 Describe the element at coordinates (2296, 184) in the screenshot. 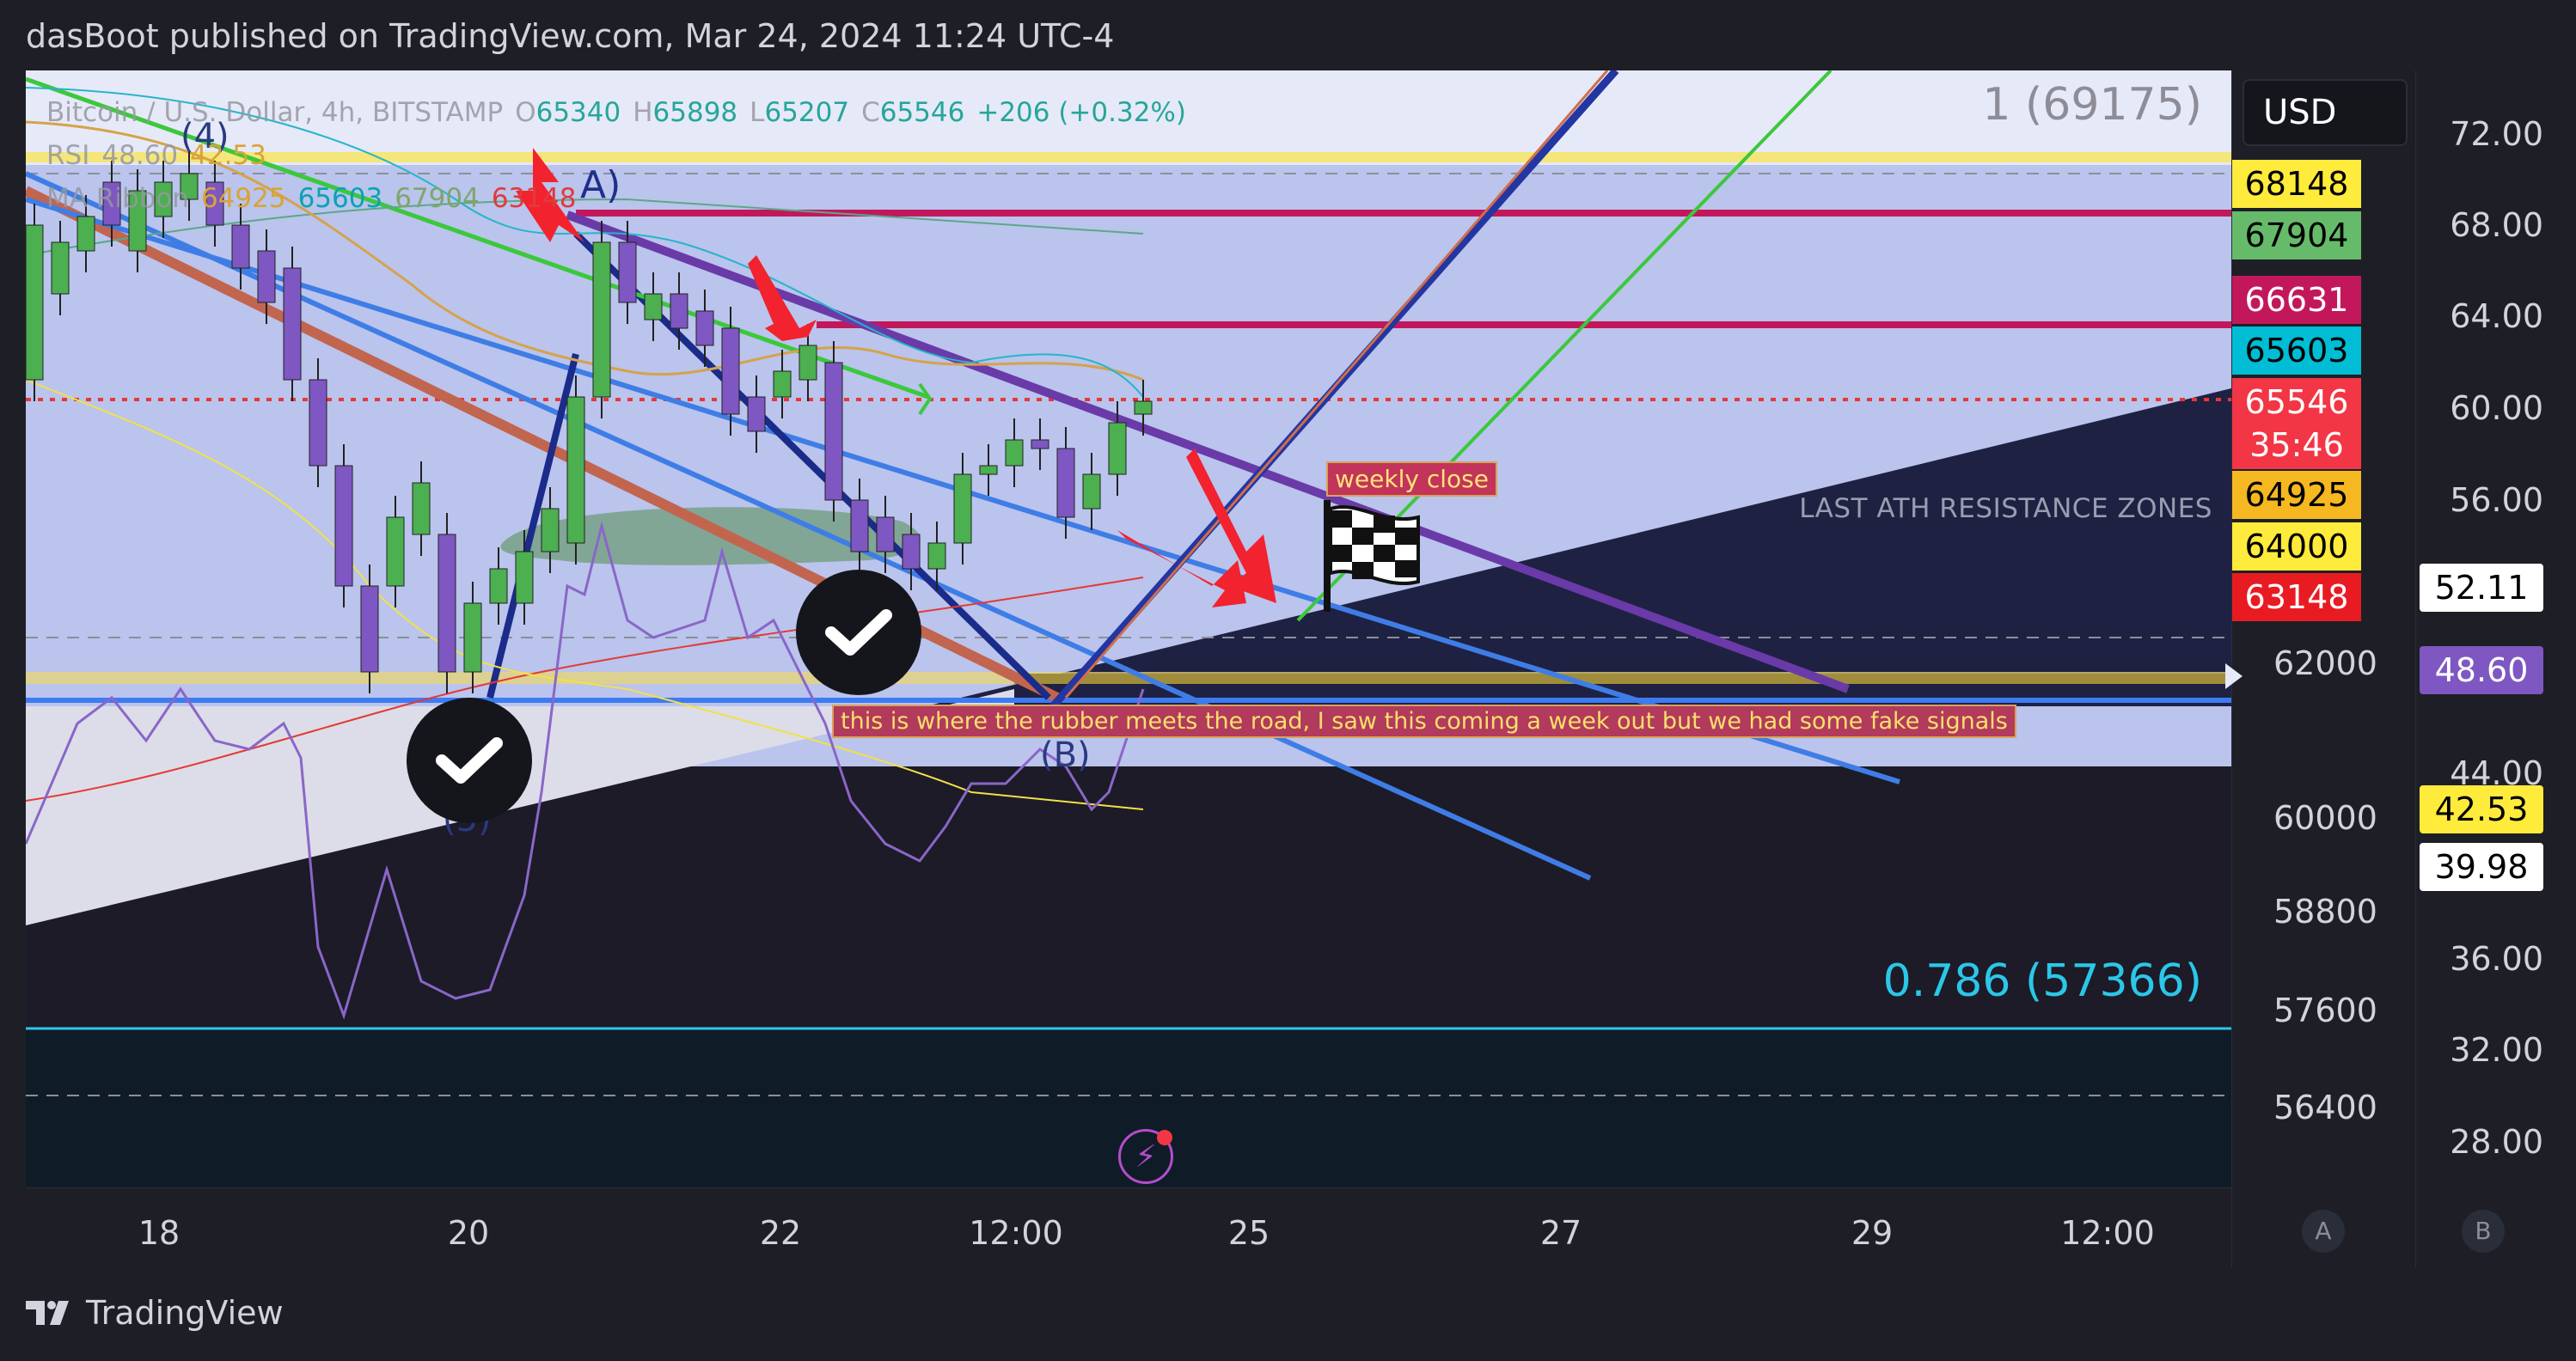

I see `price-badge: 68148` at that location.